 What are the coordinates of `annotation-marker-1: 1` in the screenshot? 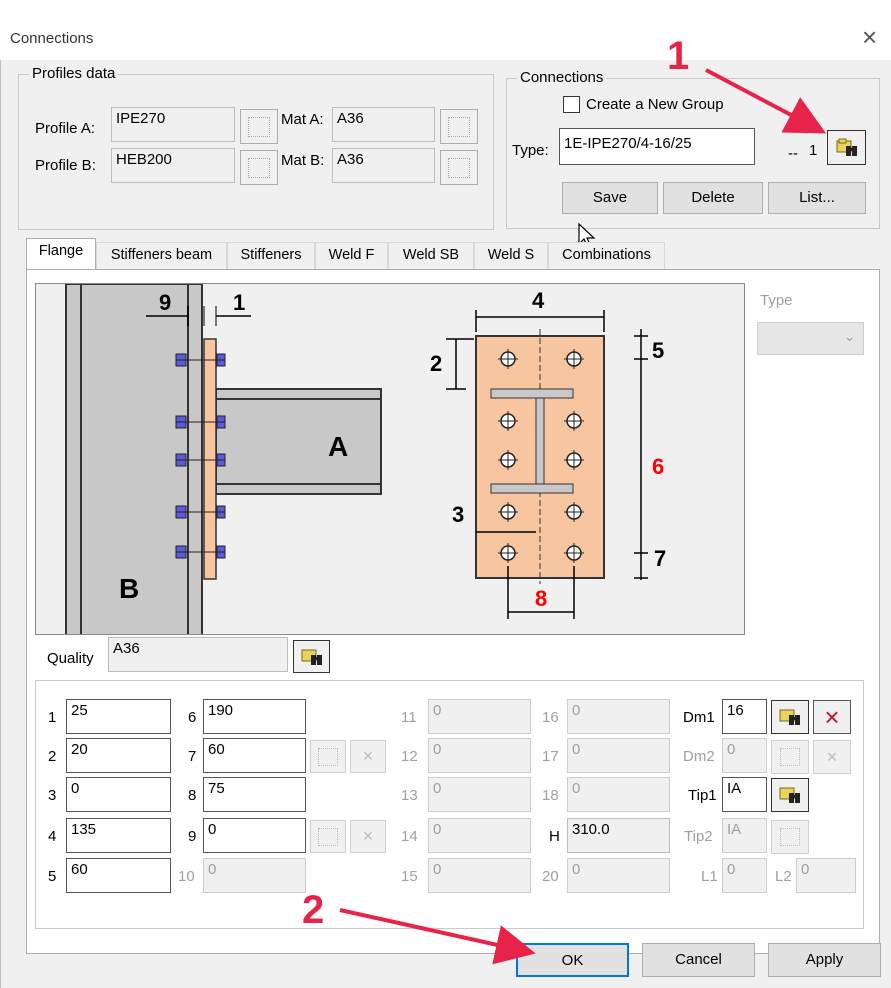 It's located at (678, 56).